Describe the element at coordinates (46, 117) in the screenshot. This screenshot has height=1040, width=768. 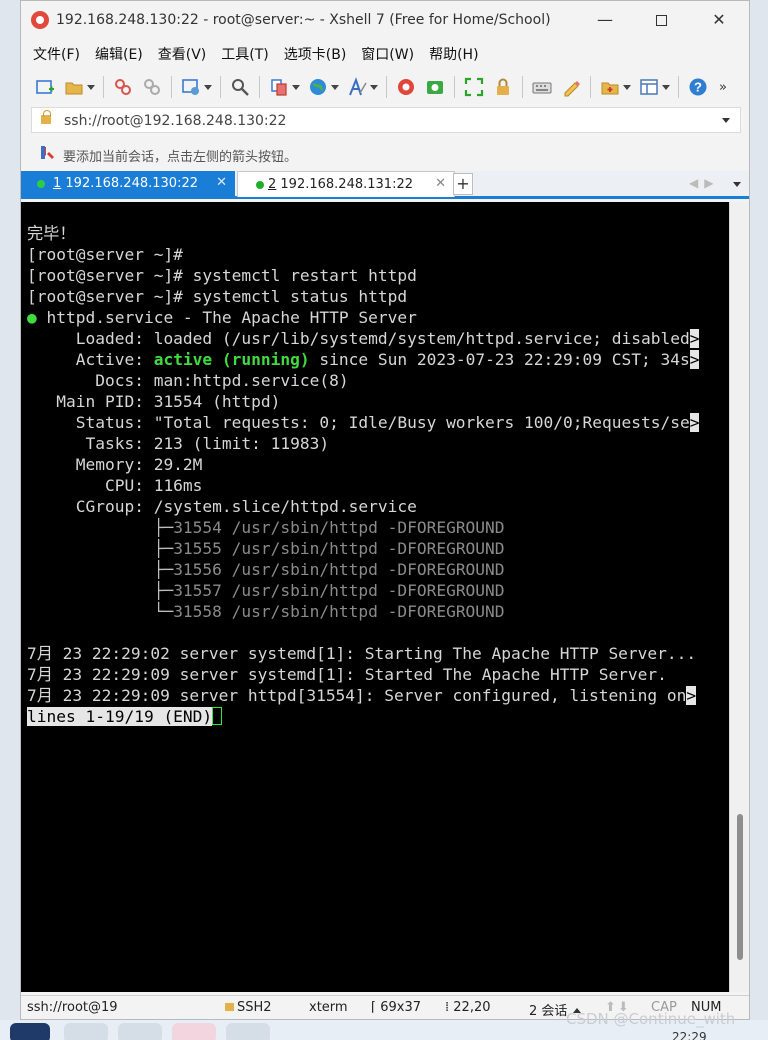
I see `padlock-icon` at that location.